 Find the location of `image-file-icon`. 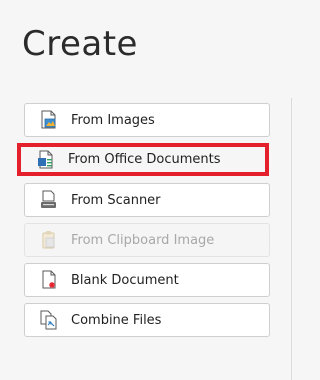

image-file-icon is located at coordinates (49, 120).